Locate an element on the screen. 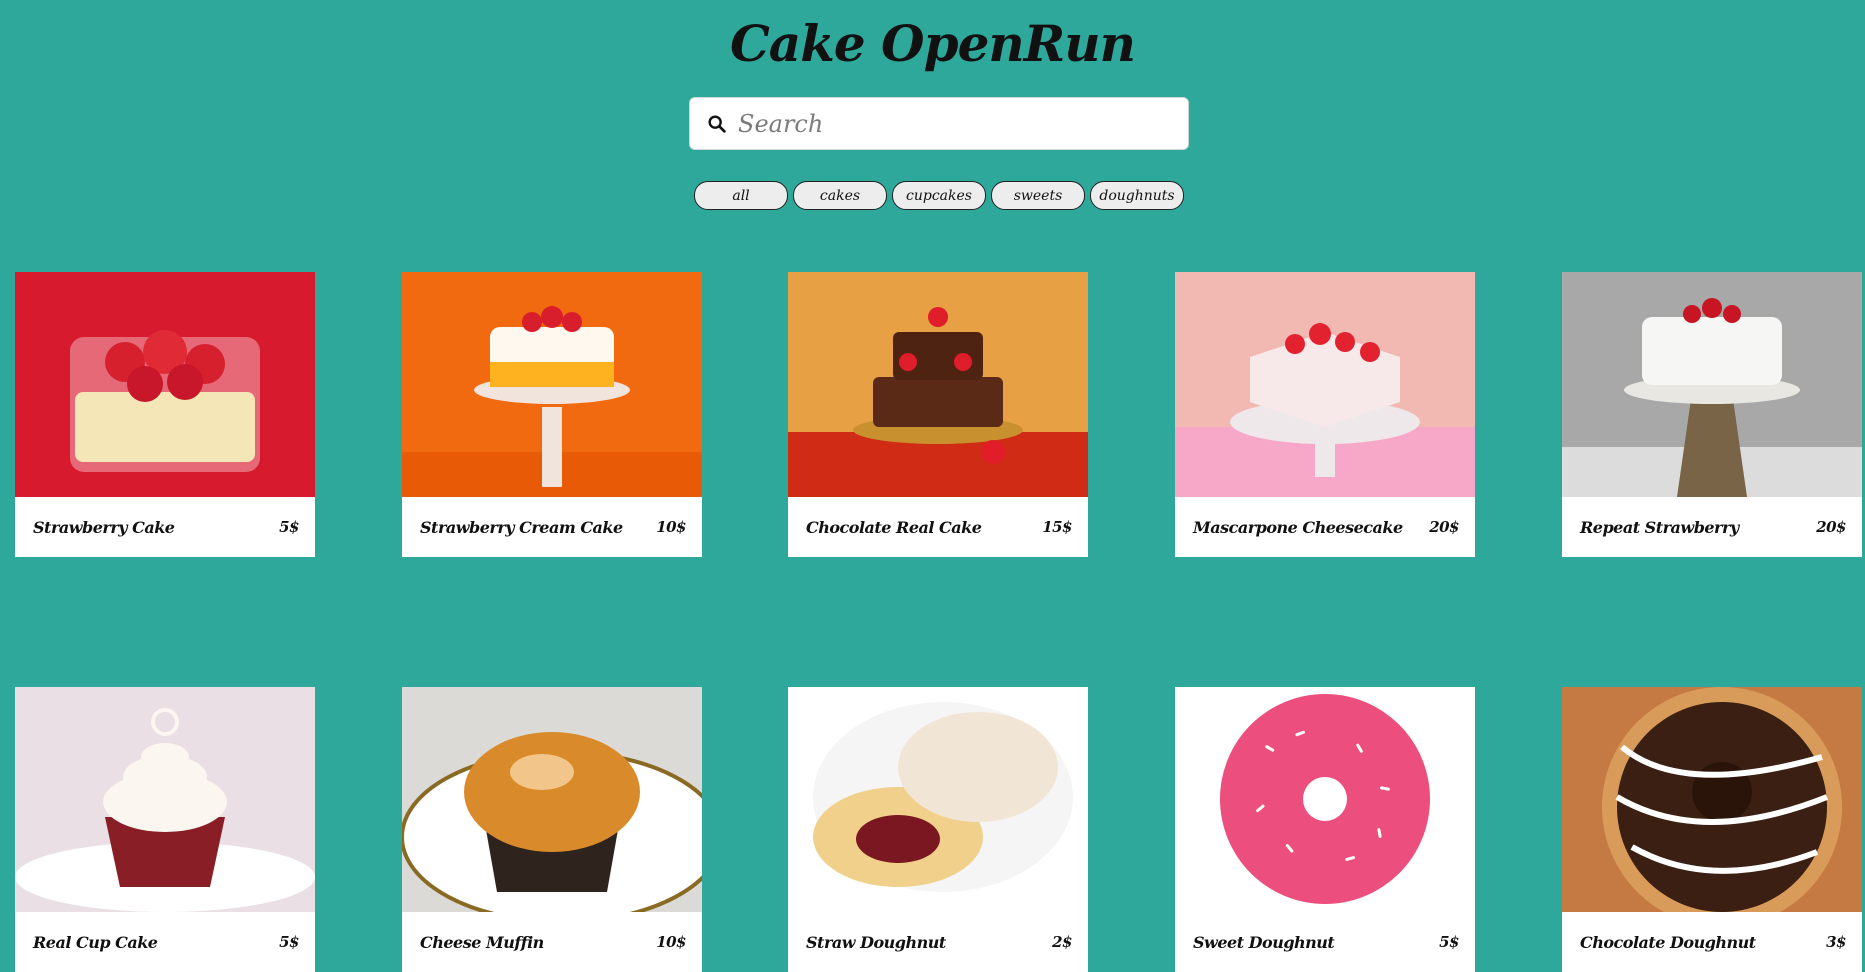 This screenshot has height=972, width=1865. search-icon is located at coordinates (717, 124).